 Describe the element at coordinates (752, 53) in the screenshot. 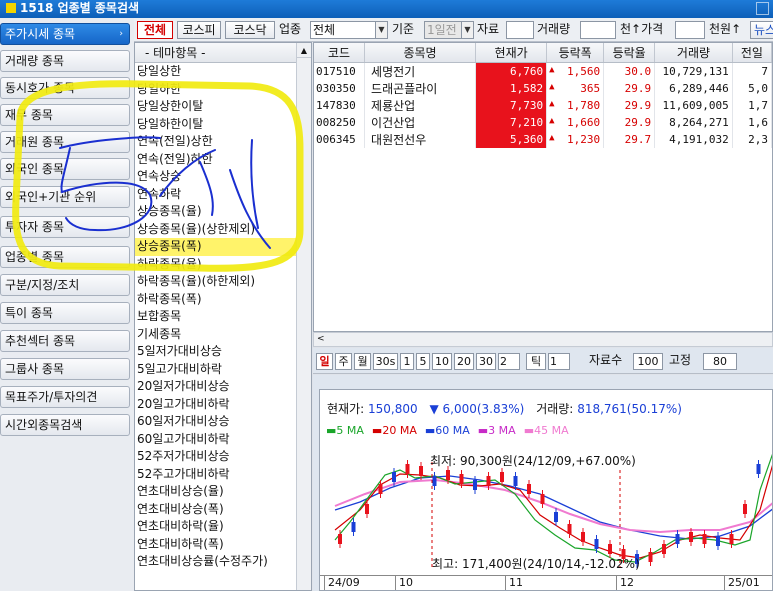

I see `column-header: 전일` at that location.